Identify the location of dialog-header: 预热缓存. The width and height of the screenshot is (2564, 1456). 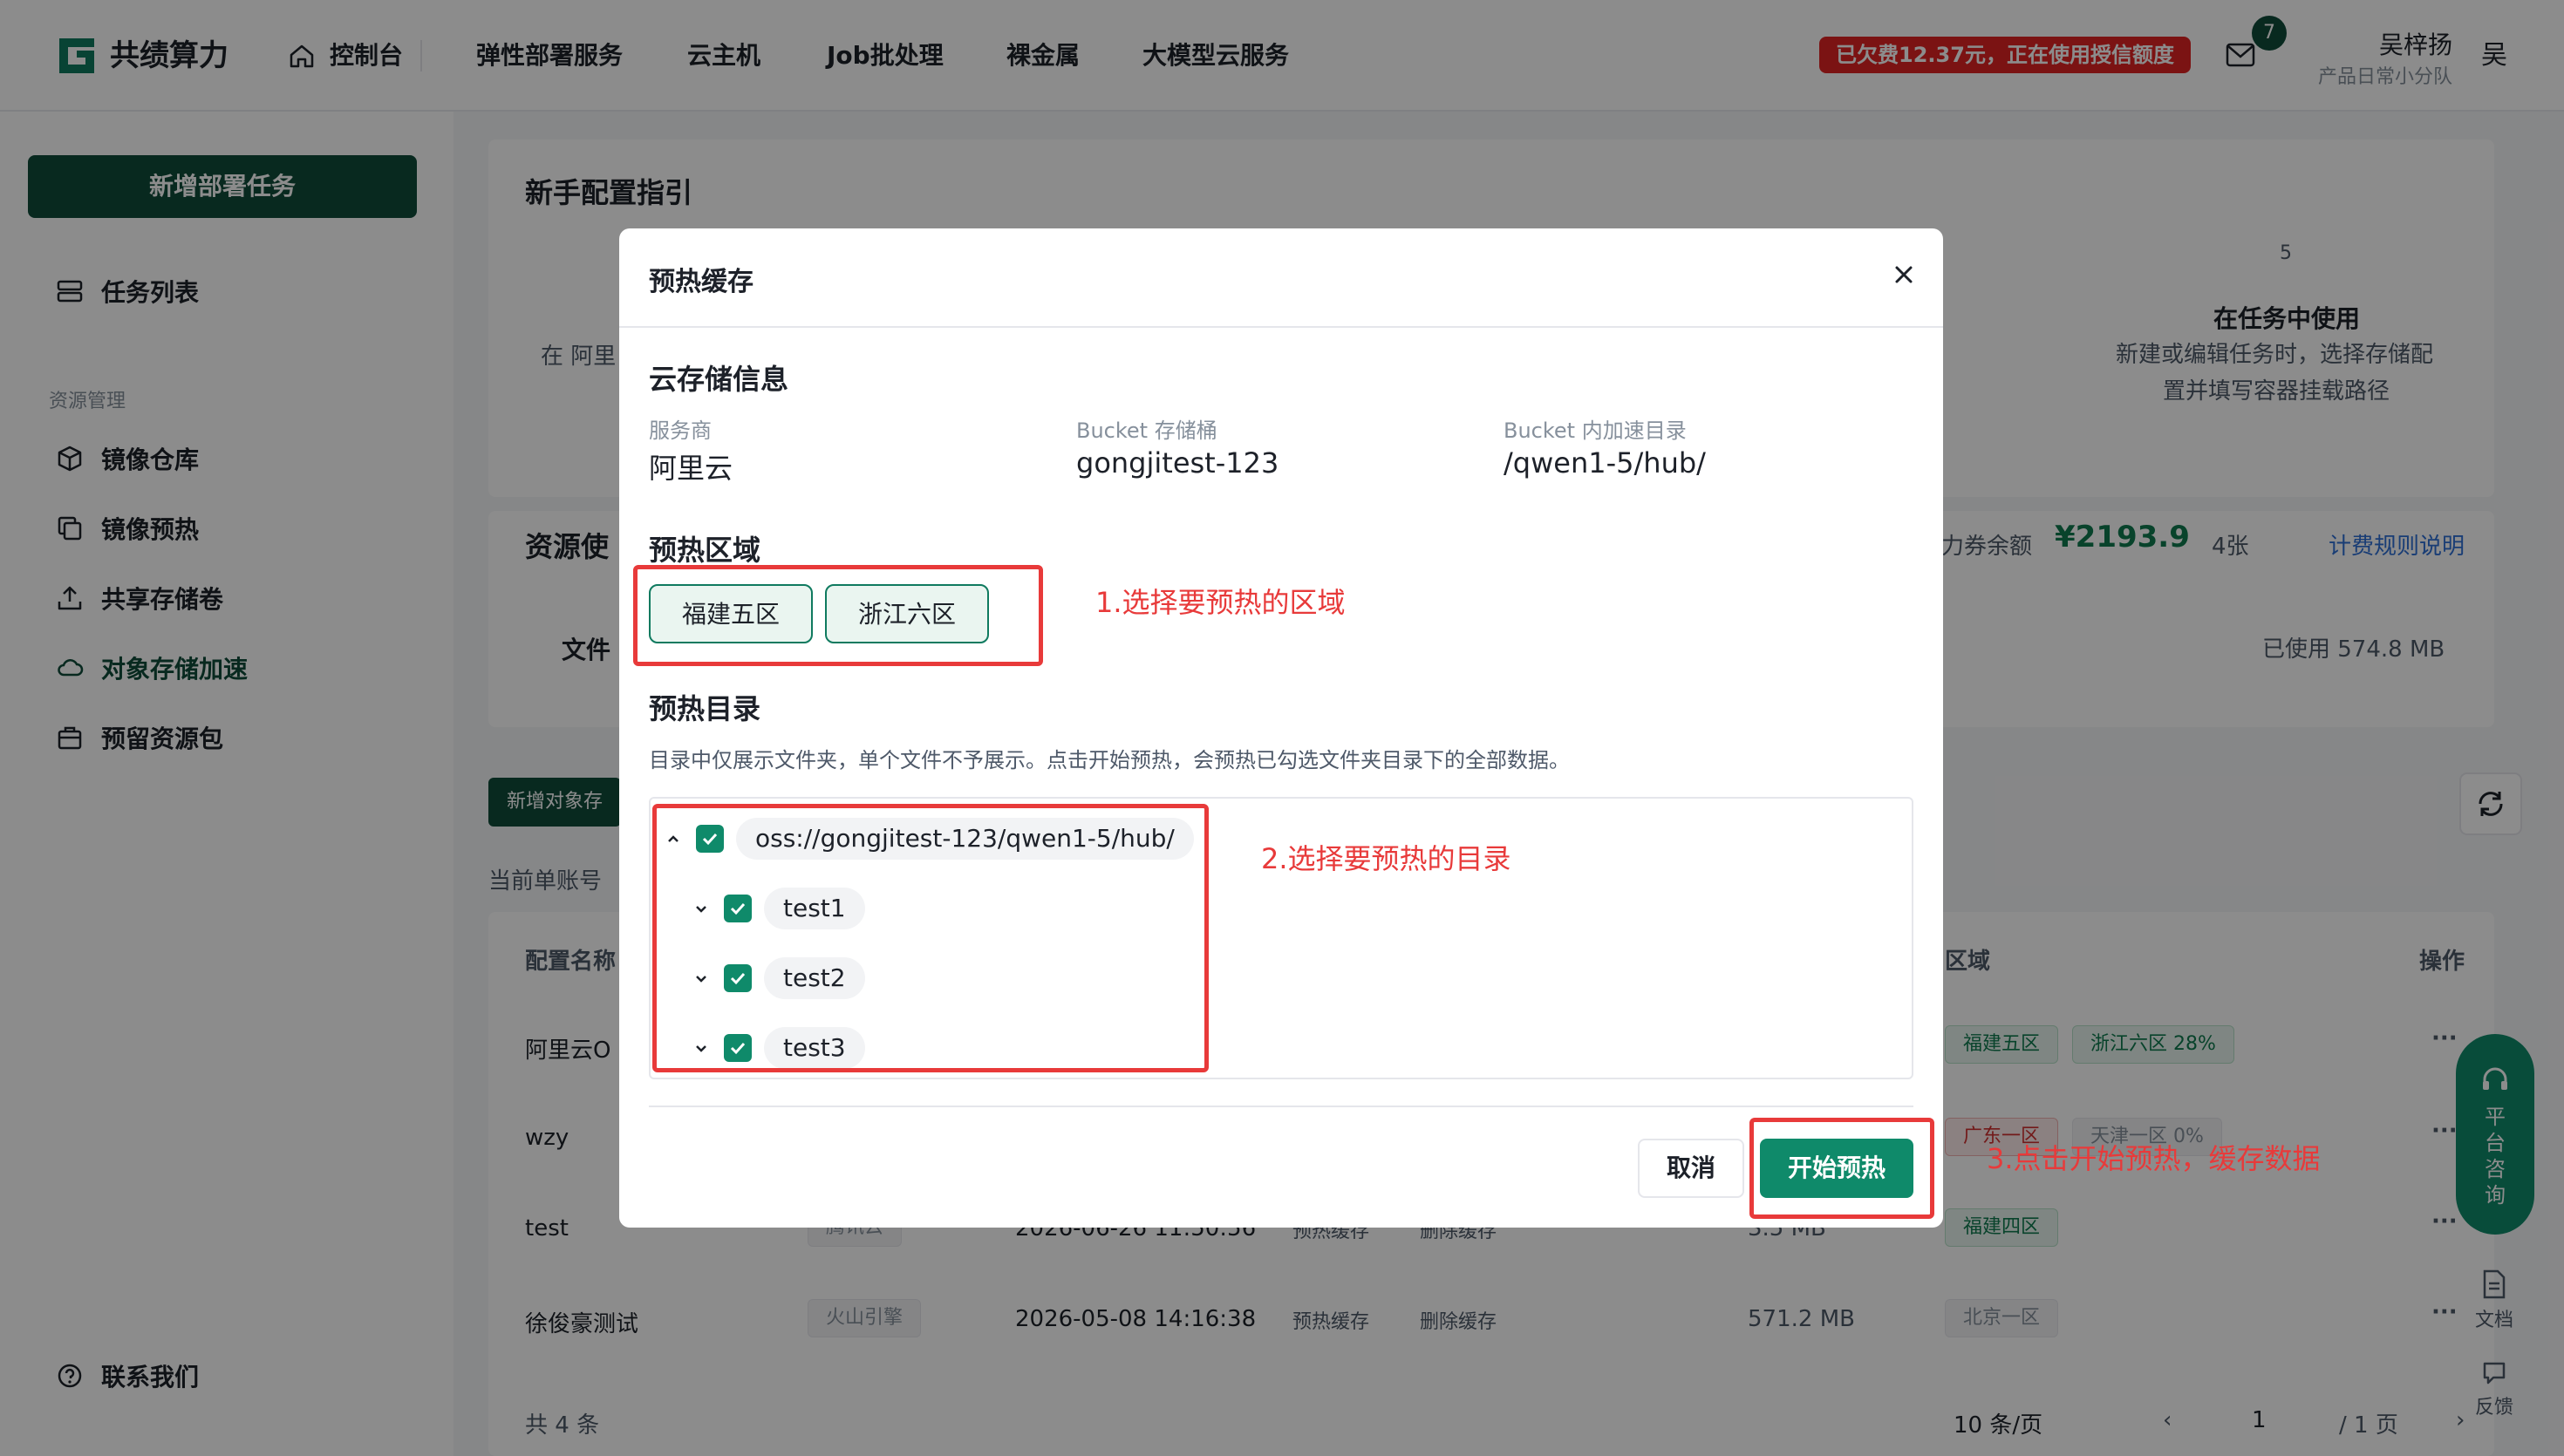
(1281, 278).